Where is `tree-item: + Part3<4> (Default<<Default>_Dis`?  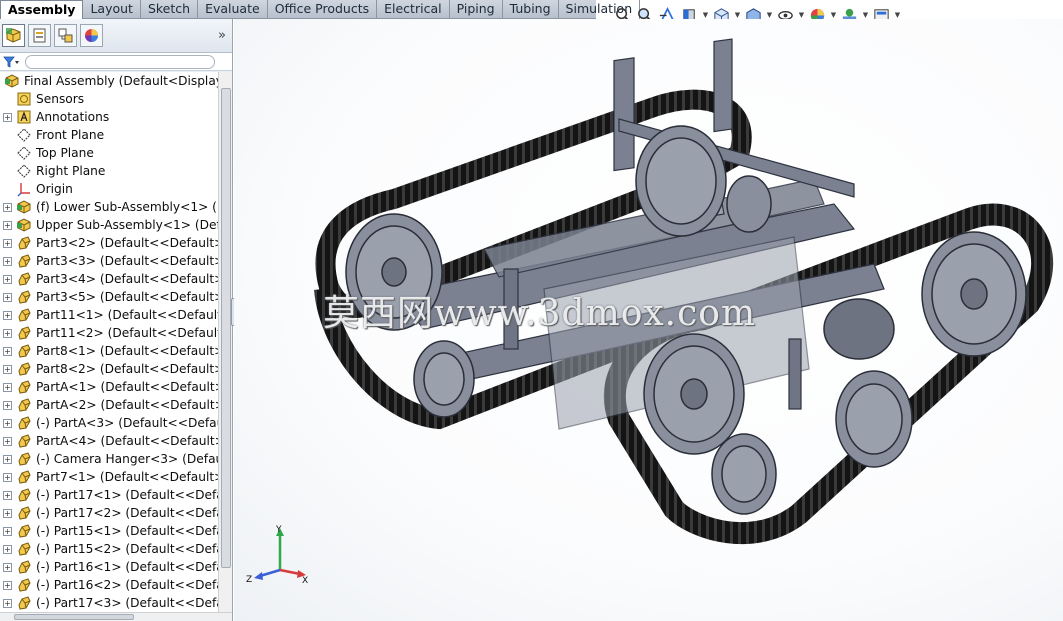
tree-item: + Part3<4> (Default<<Default>_Dis is located at coordinates (109, 279).